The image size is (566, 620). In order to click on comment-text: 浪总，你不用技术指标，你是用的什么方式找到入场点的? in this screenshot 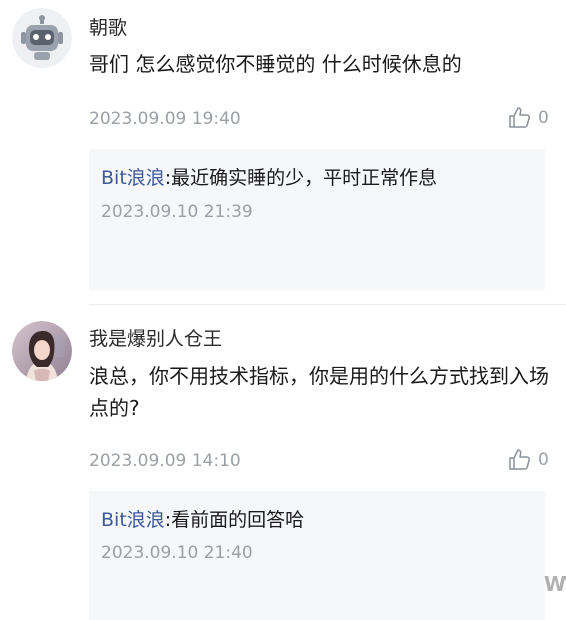, I will do `click(319, 392)`.